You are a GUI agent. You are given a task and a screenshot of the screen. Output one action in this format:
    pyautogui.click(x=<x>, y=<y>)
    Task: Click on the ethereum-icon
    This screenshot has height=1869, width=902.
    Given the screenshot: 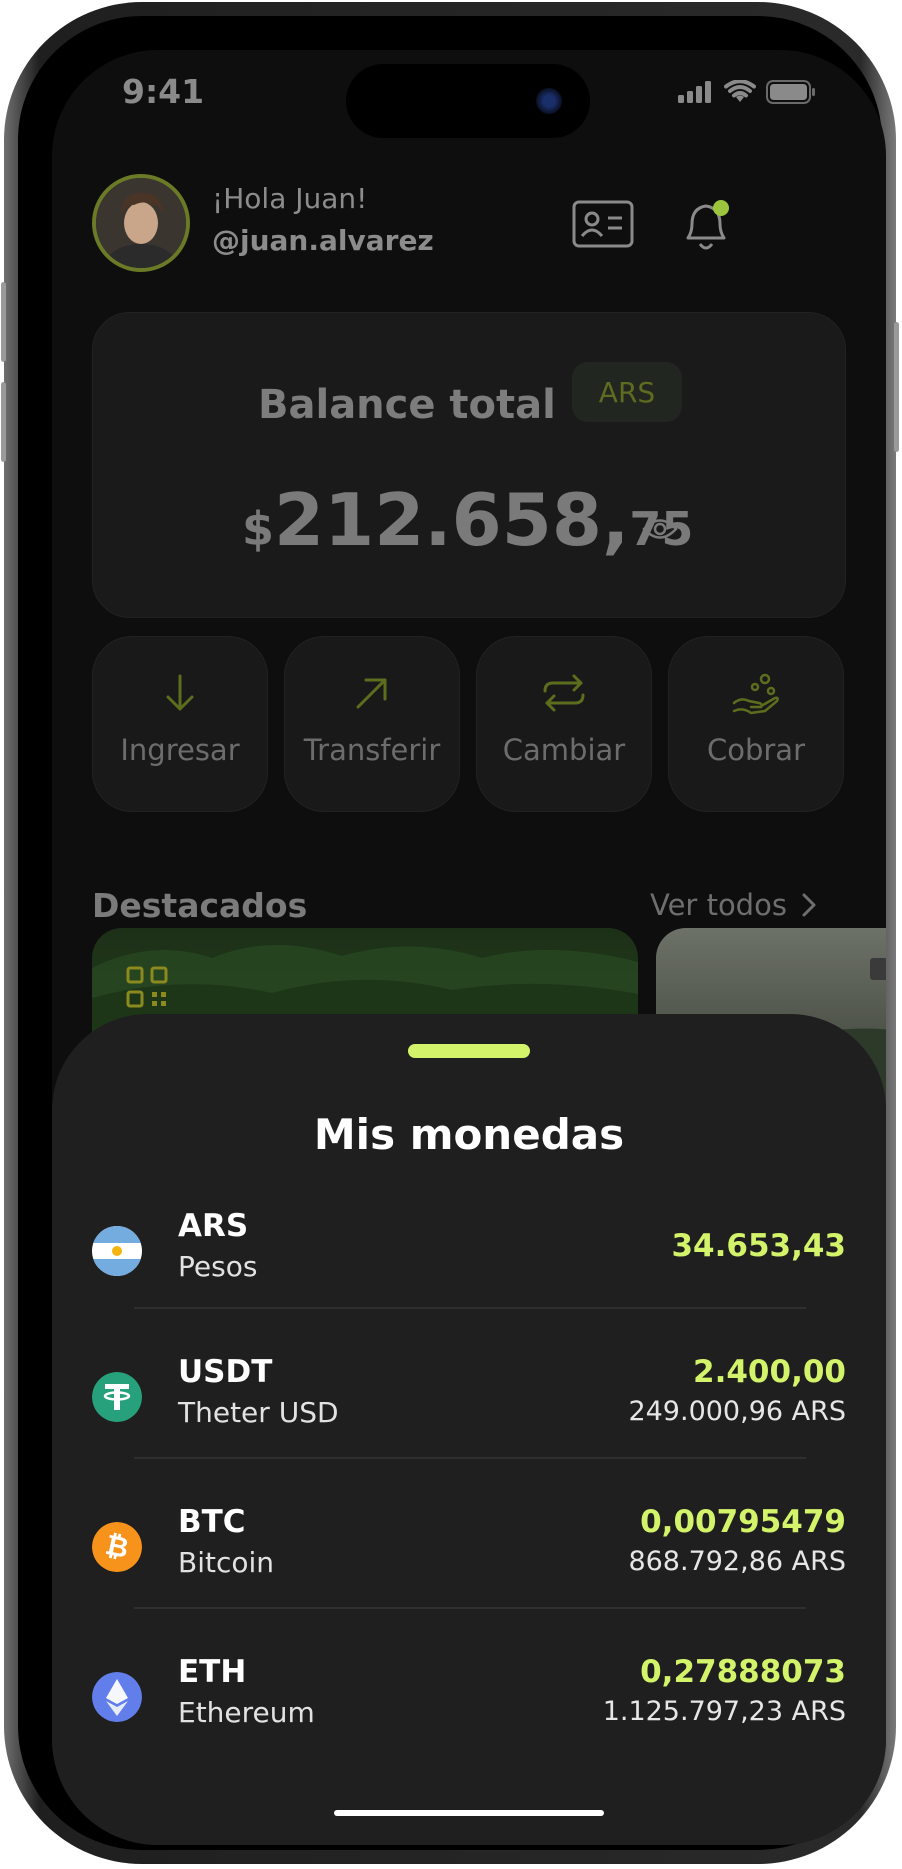 What is the action you would take?
    pyautogui.click(x=117, y=1697)
    